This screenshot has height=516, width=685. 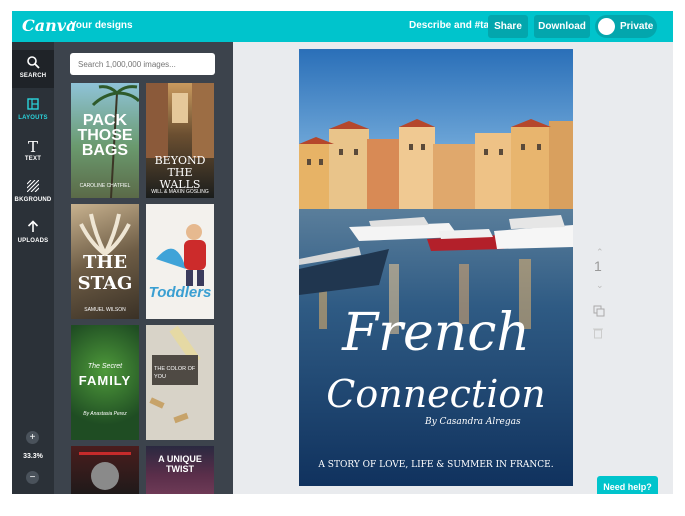 I want to click on delete-page-icon, so click(x=599, y=333).